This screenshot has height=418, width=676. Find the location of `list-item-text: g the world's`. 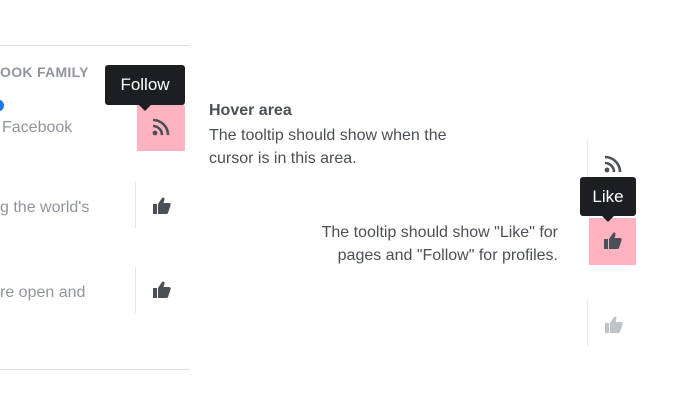

list-item-text: g the world's is located at coordinates (45, 207).